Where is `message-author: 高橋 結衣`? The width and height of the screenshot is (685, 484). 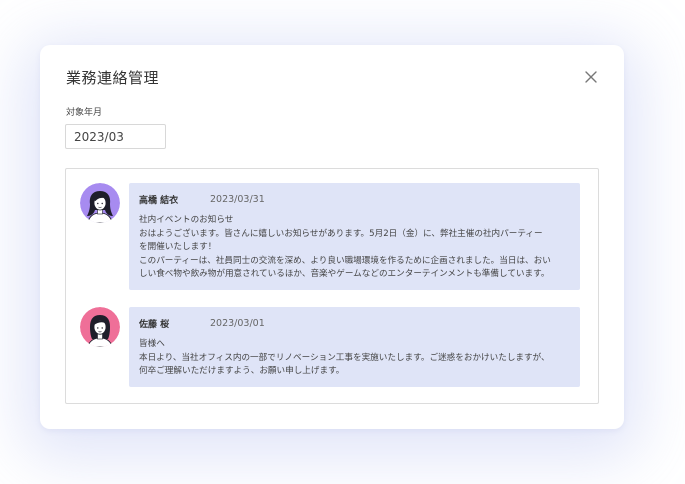
message-author: 高橋 結衣 is located at coordinates (159, 200).